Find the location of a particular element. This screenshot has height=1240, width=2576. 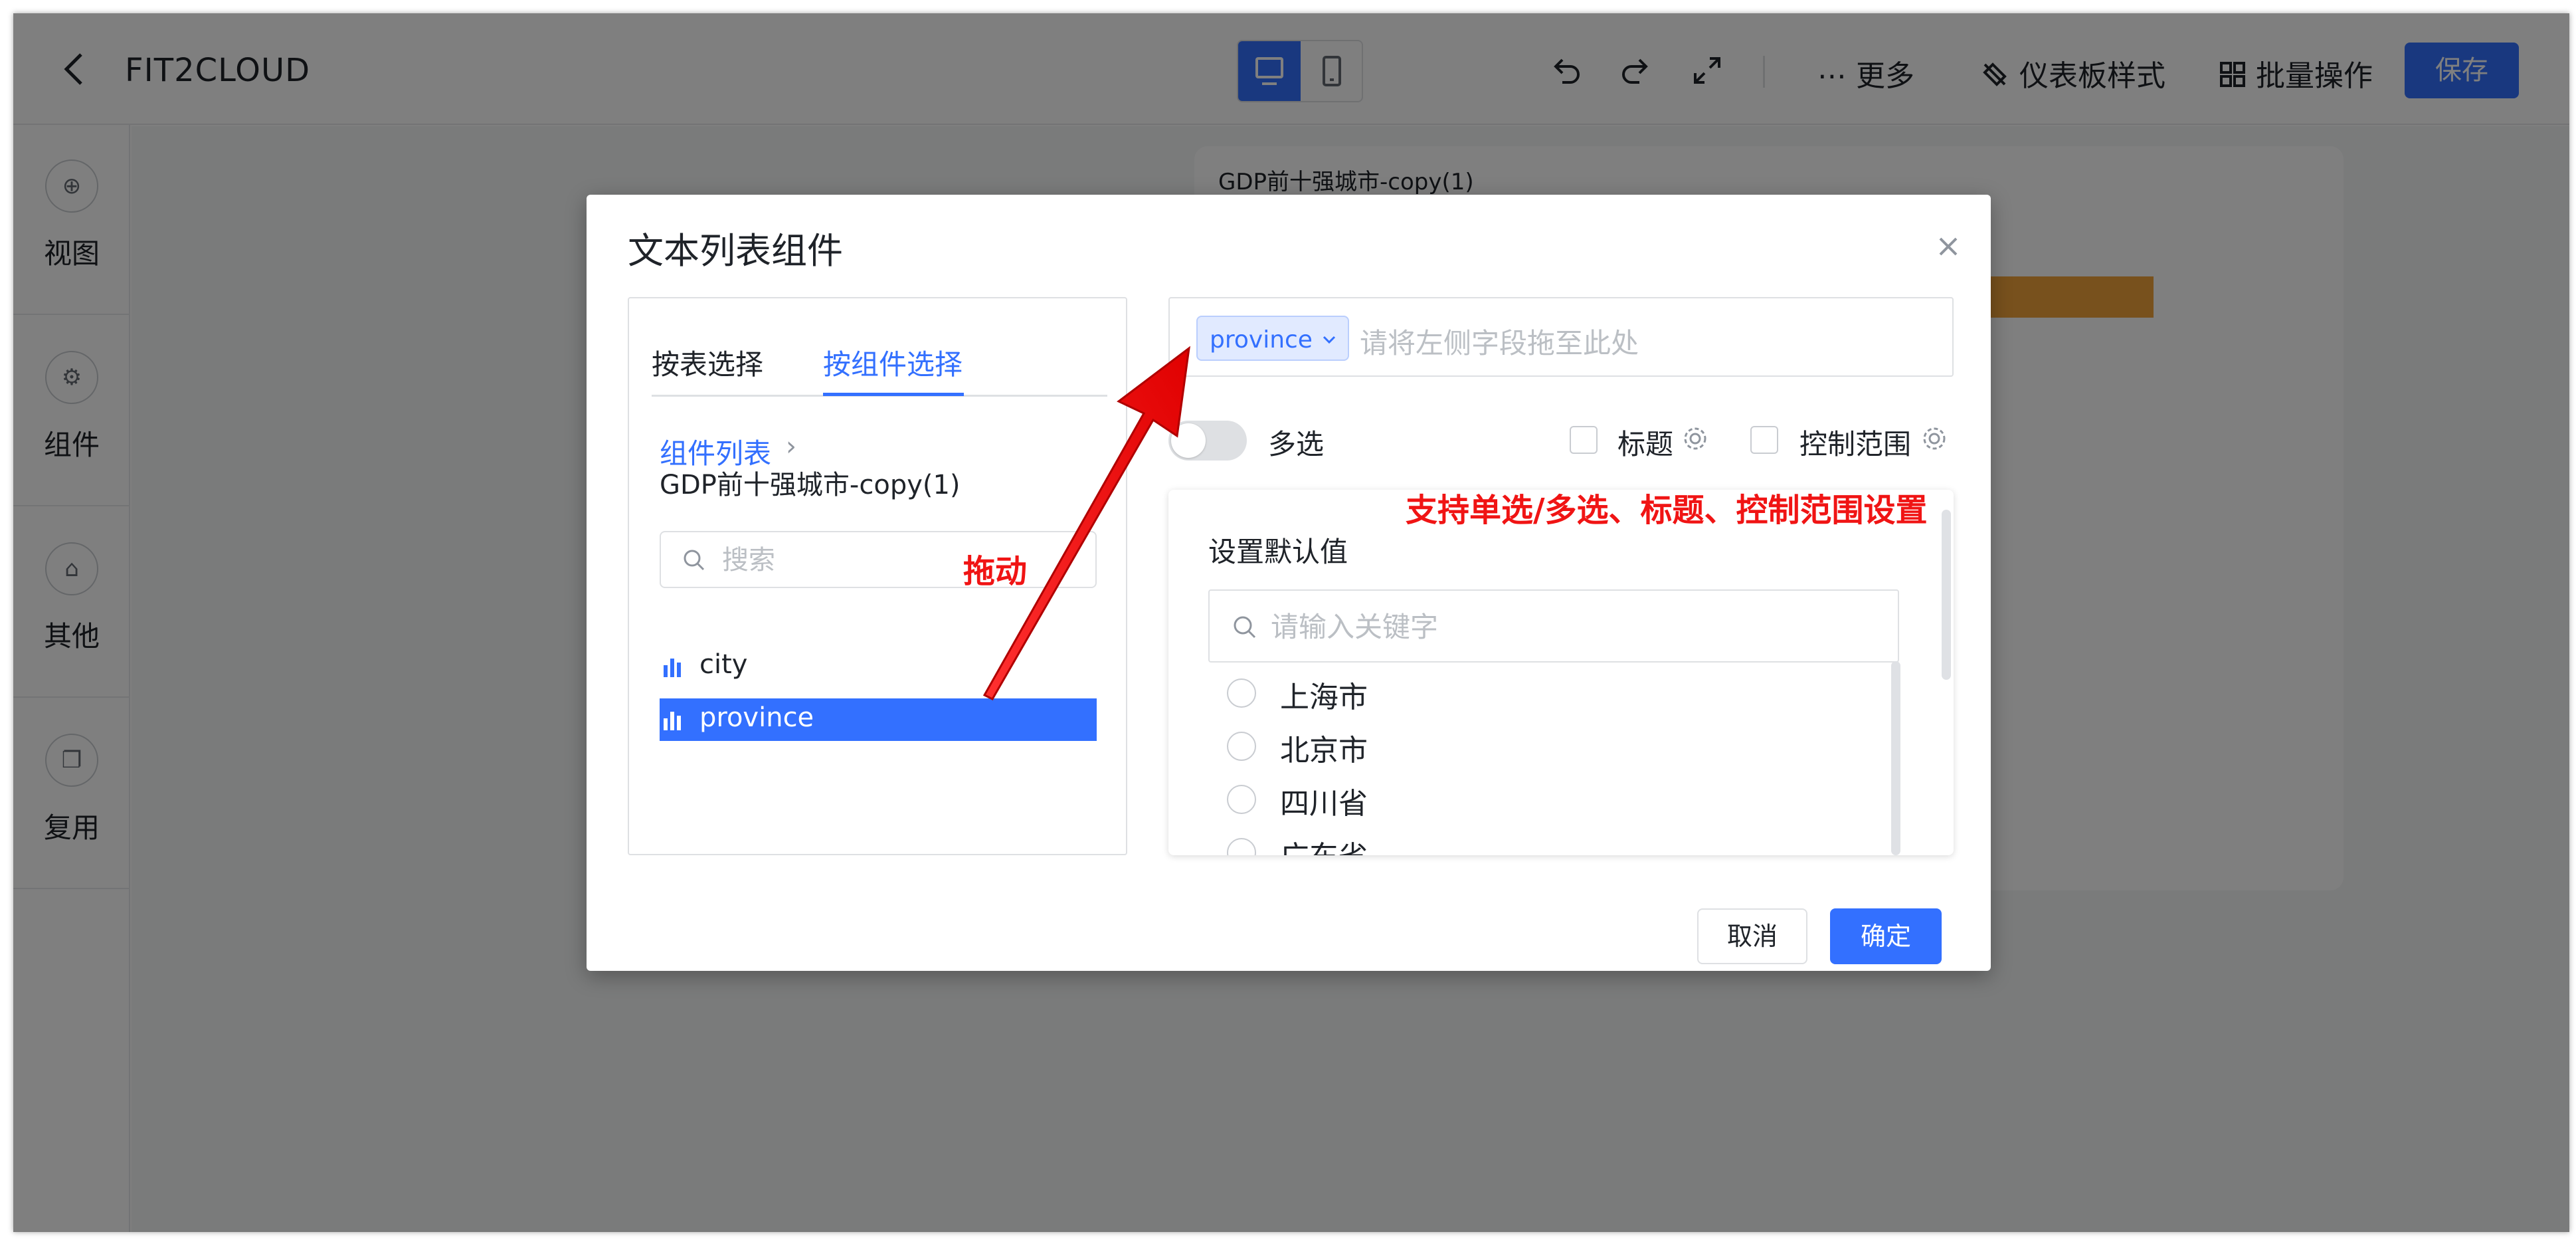

drag-annotation: 拖动 is located at coordinates (995, 571).